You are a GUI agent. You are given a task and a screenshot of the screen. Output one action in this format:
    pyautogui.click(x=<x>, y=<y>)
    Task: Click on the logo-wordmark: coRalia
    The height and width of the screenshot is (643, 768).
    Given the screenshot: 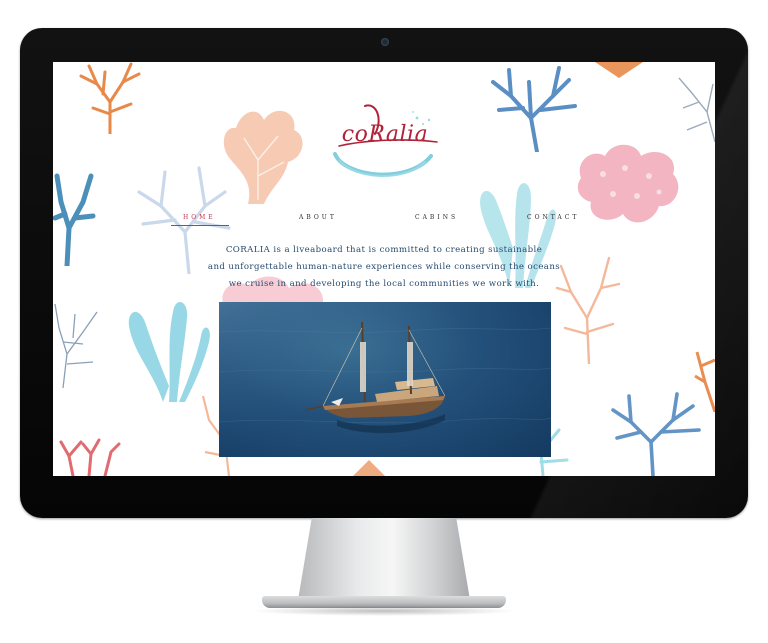 What is the action you would take?
    pyautogui.click(x=385, y=134)
    